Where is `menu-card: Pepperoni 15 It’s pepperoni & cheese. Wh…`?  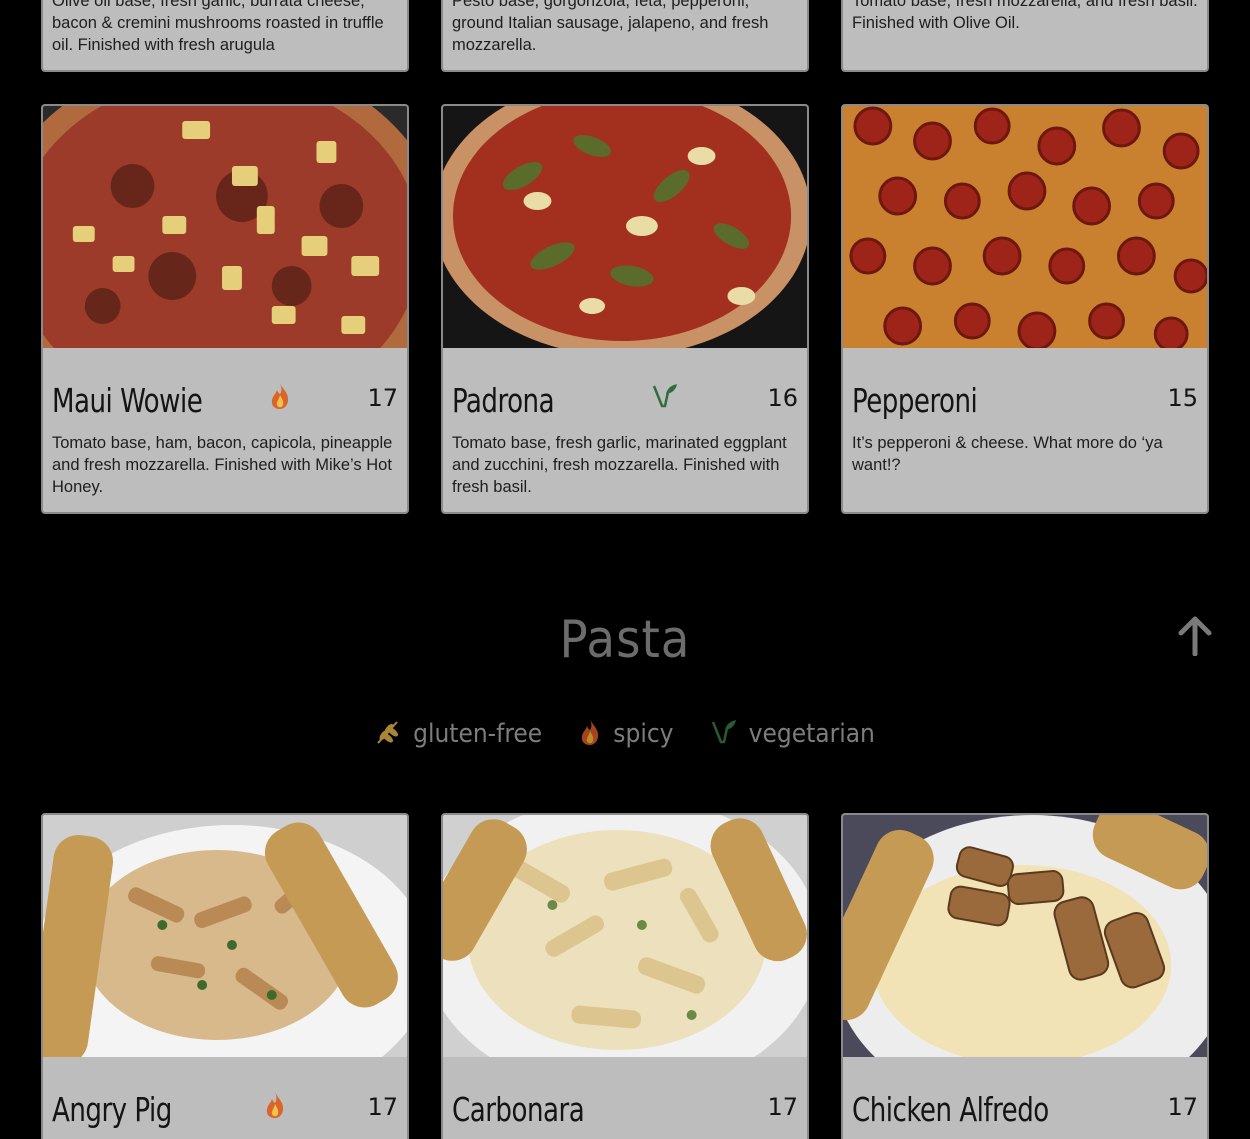
menu-card: Pepperoni 15 It’s pepperoni & cheese. Wh… is located at coordinates (1025, 309).